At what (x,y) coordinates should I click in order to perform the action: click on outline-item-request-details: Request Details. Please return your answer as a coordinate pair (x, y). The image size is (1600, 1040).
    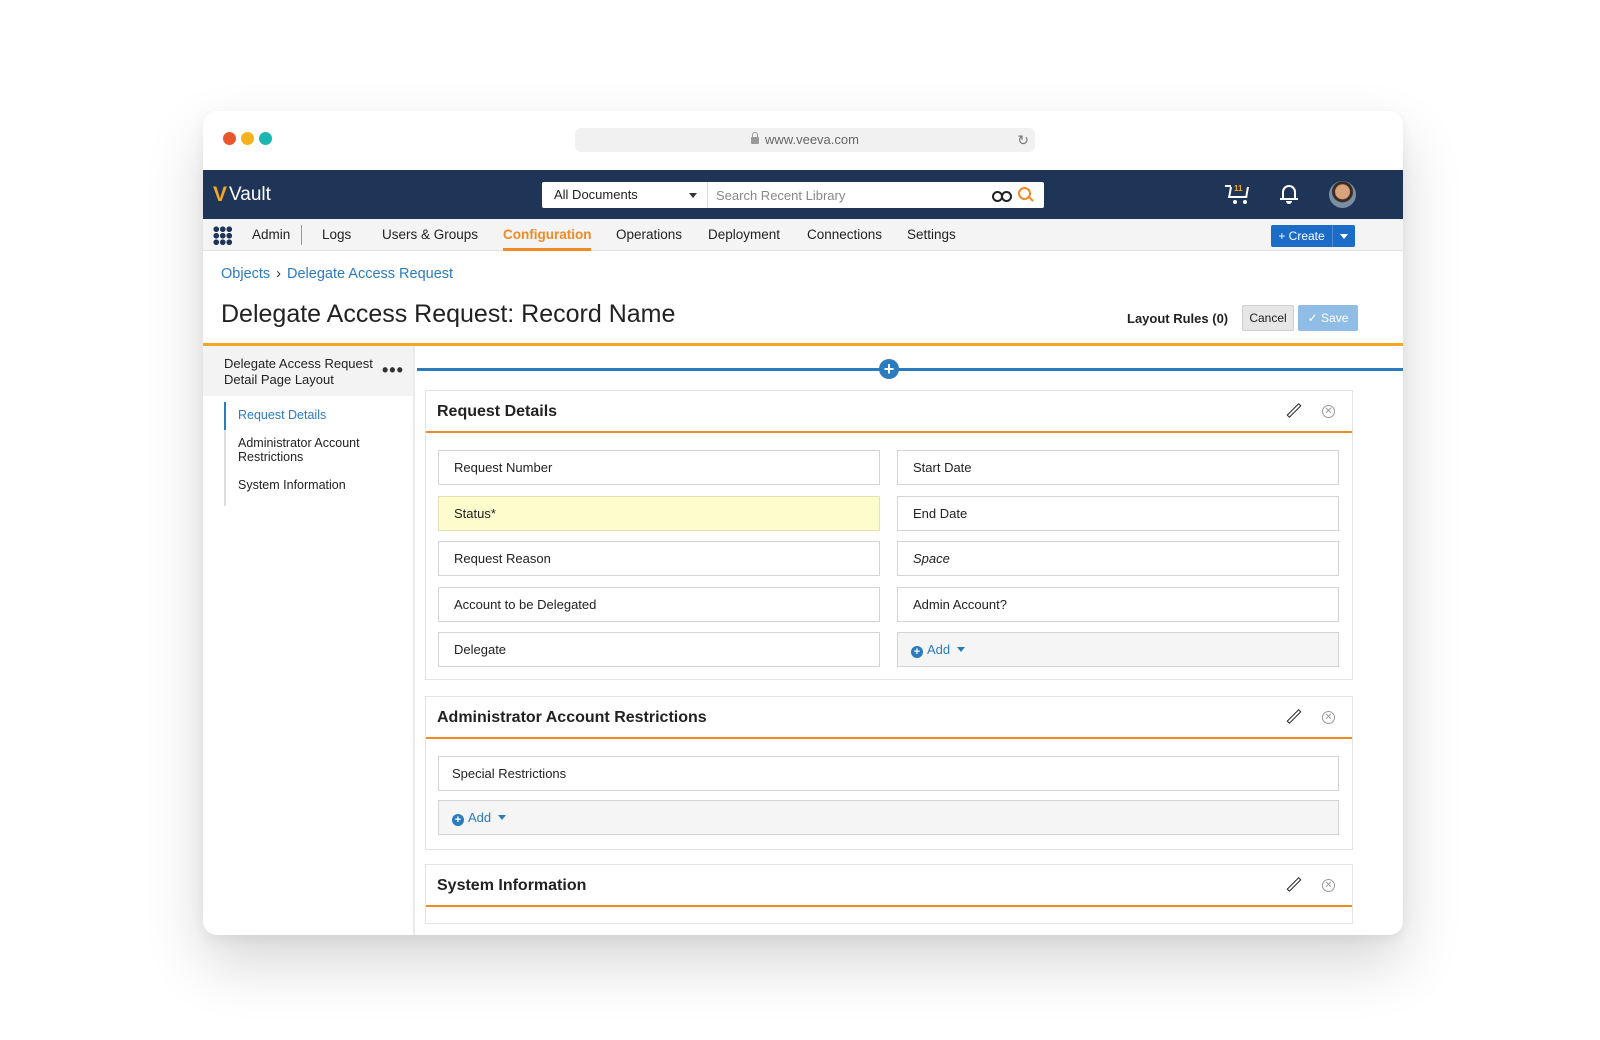
    Looking at the image, I should click on (314, 416).